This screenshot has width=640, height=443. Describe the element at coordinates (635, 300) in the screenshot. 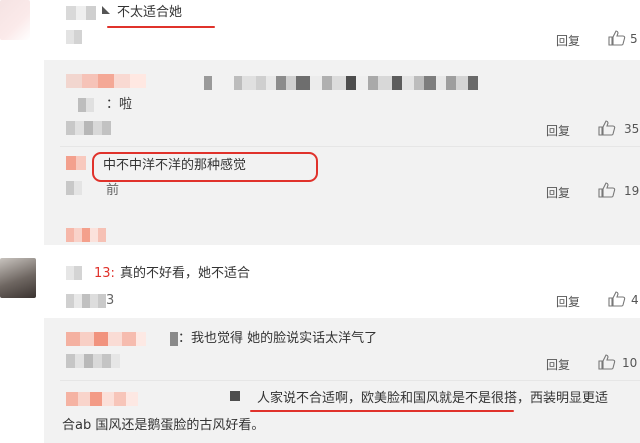

I see `like-count: 4` at that location.